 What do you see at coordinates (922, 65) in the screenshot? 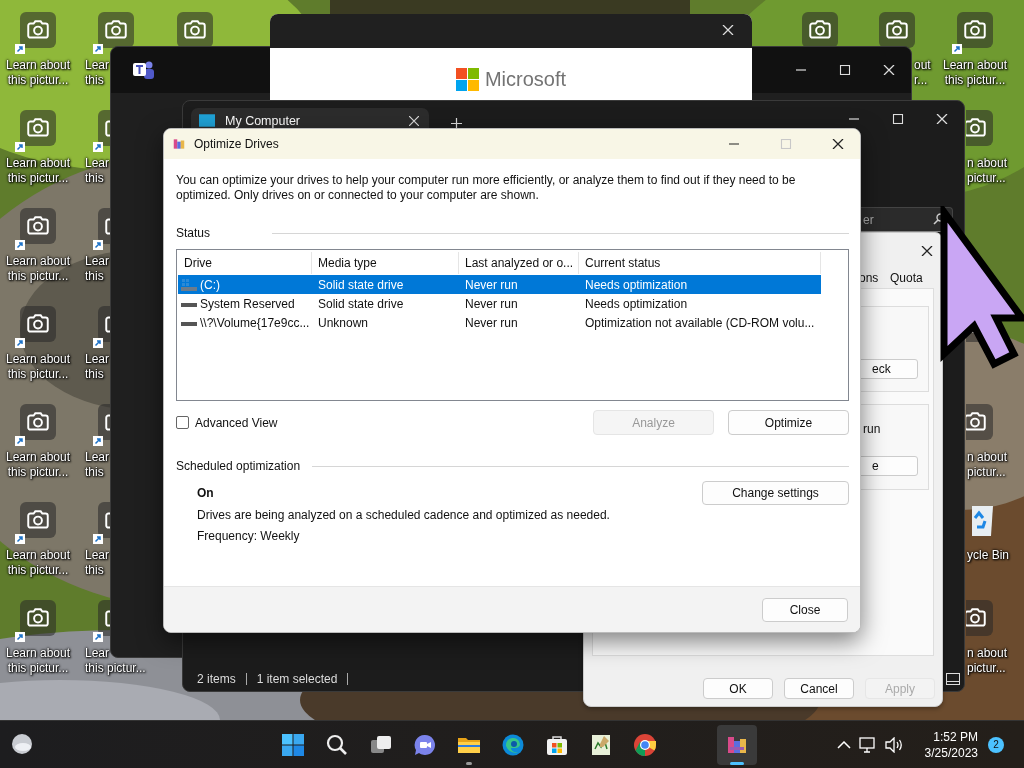
I see `icon-label: out` at bounding box center [922, 65].